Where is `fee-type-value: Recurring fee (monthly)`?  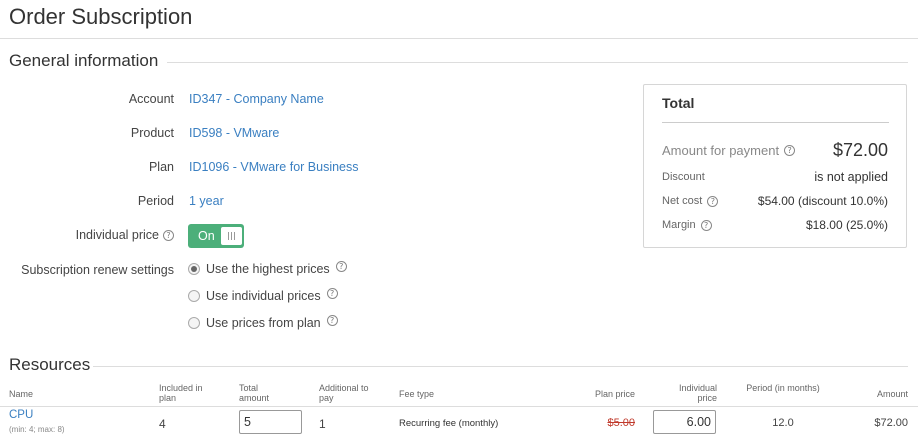 fee-type-value: Recurring fee (monthly) is located at coordinates (449, 423).